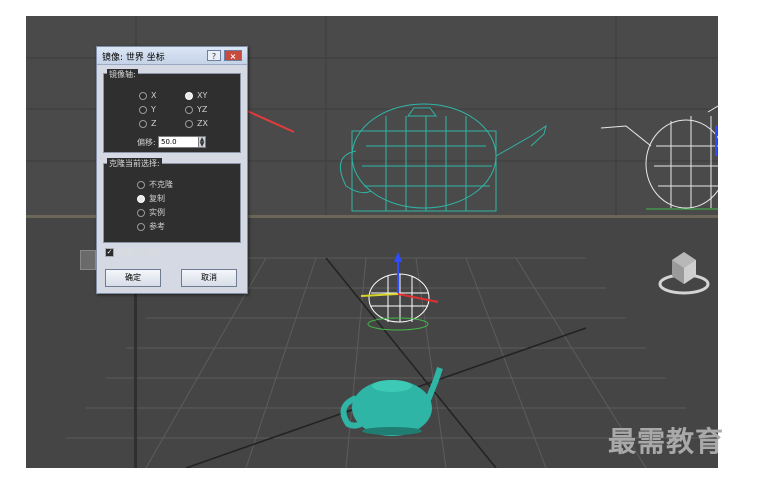  What do you see at coordinates (147, 95) in the screenshot?
I see `radio-axis-x: X` at bounding box center [147, 95].